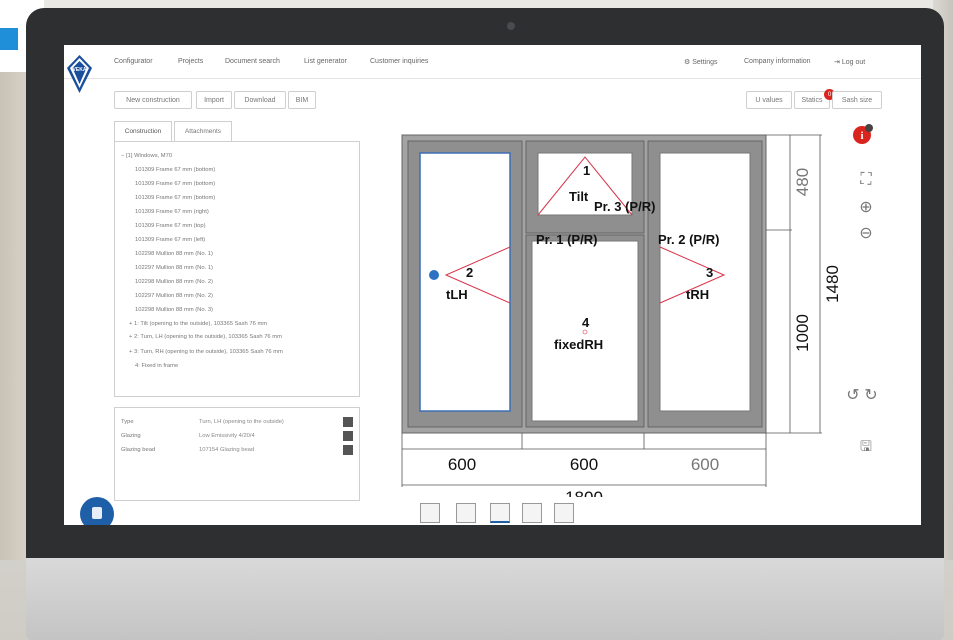 This screenshot has height=640, width=953. What do you see at coordinates (584, 464) in the screenshot?
I see `dim-width-2: 600` at bounding box center [584, 464].